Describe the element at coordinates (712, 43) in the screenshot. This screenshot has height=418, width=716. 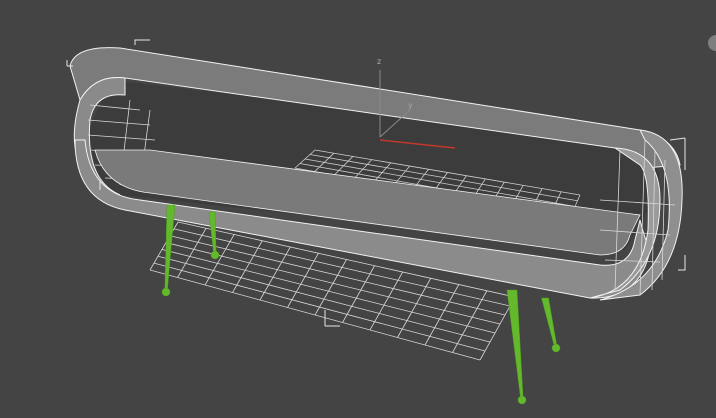
I see `viewcube-icon` at that location.